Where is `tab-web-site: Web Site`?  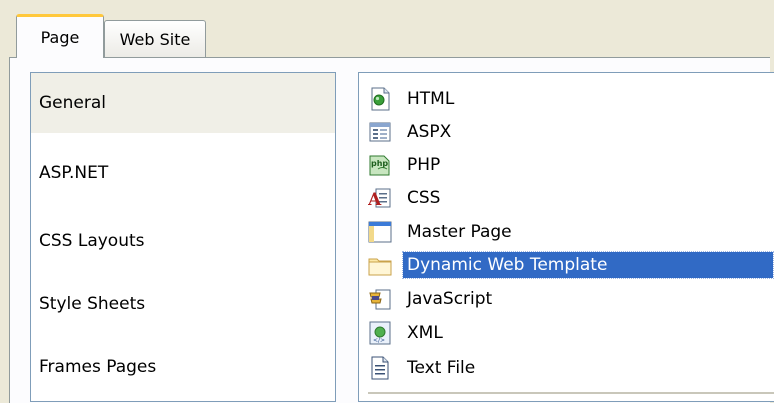
tab-web-site: Web Site is located at coordinates (155, 38).